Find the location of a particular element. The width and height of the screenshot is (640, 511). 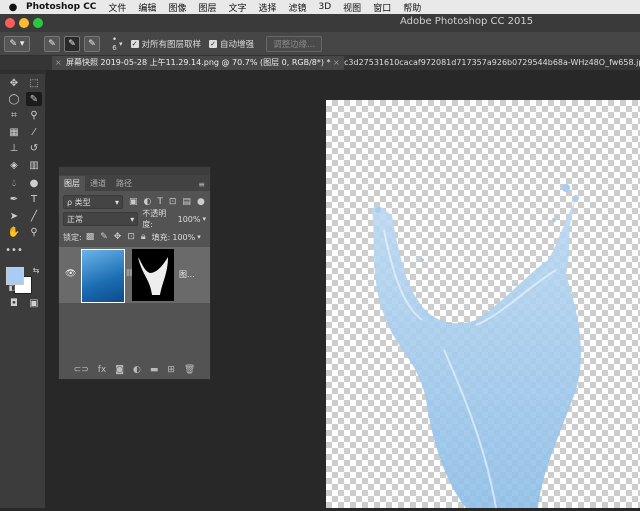

lock-transparent-icon: ▩ is located at coordinates (90, 237).